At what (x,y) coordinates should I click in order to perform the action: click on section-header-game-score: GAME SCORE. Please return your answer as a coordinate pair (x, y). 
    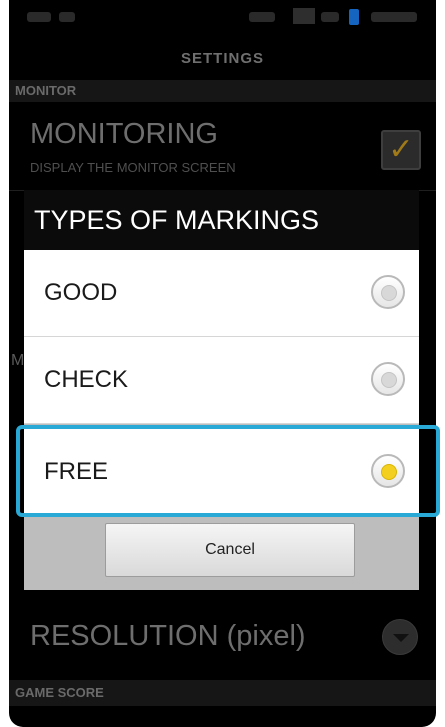
    Looking at the image, I should click on (222, 693).